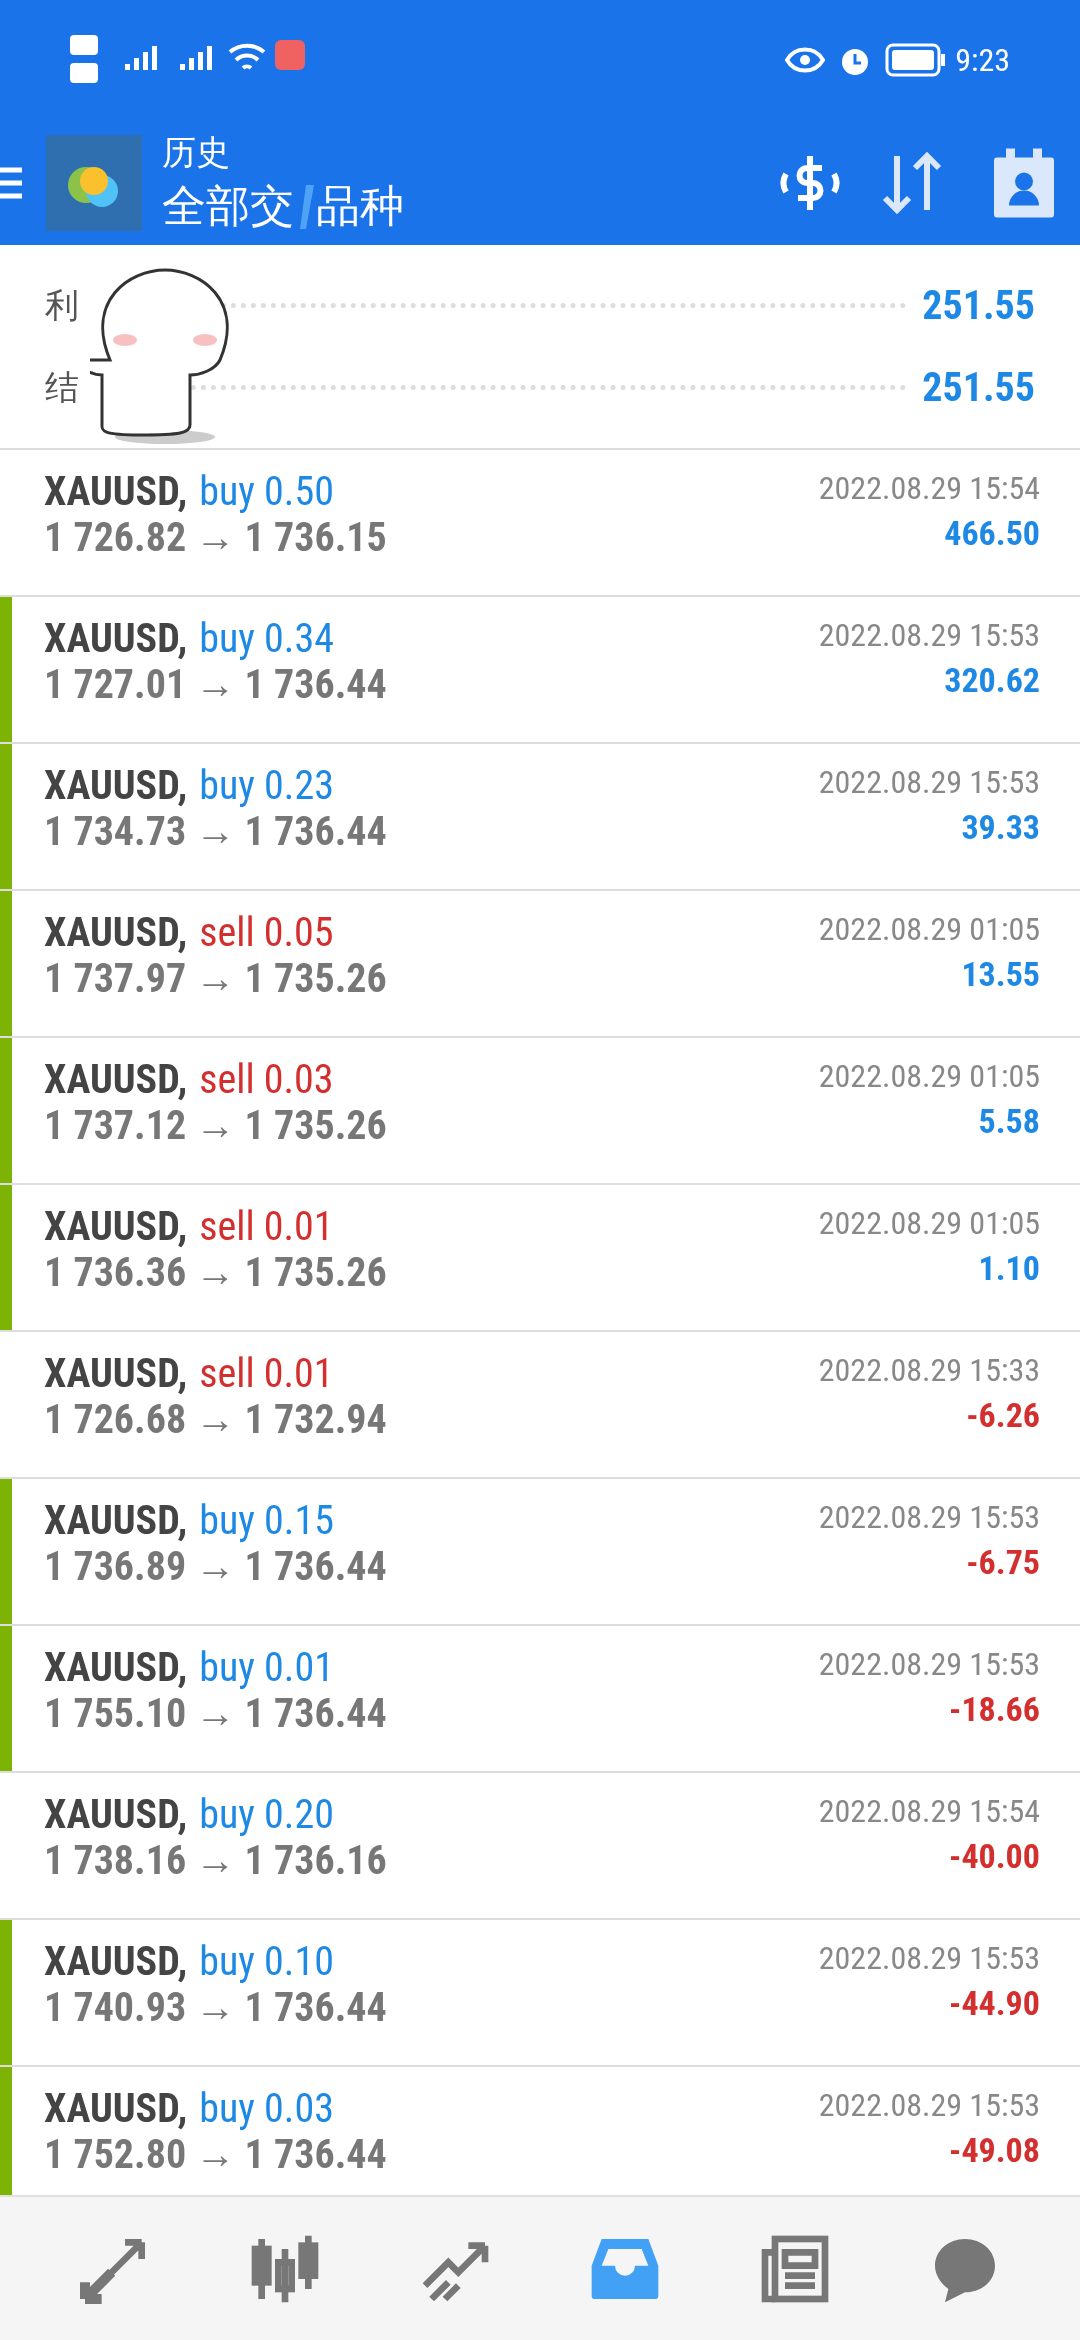  What do you see at coordinates (215, 2008) in the screenshot?
I see `price-range-text: 1 740.93 → 1 736.44` at bounding box center [215, 2008].